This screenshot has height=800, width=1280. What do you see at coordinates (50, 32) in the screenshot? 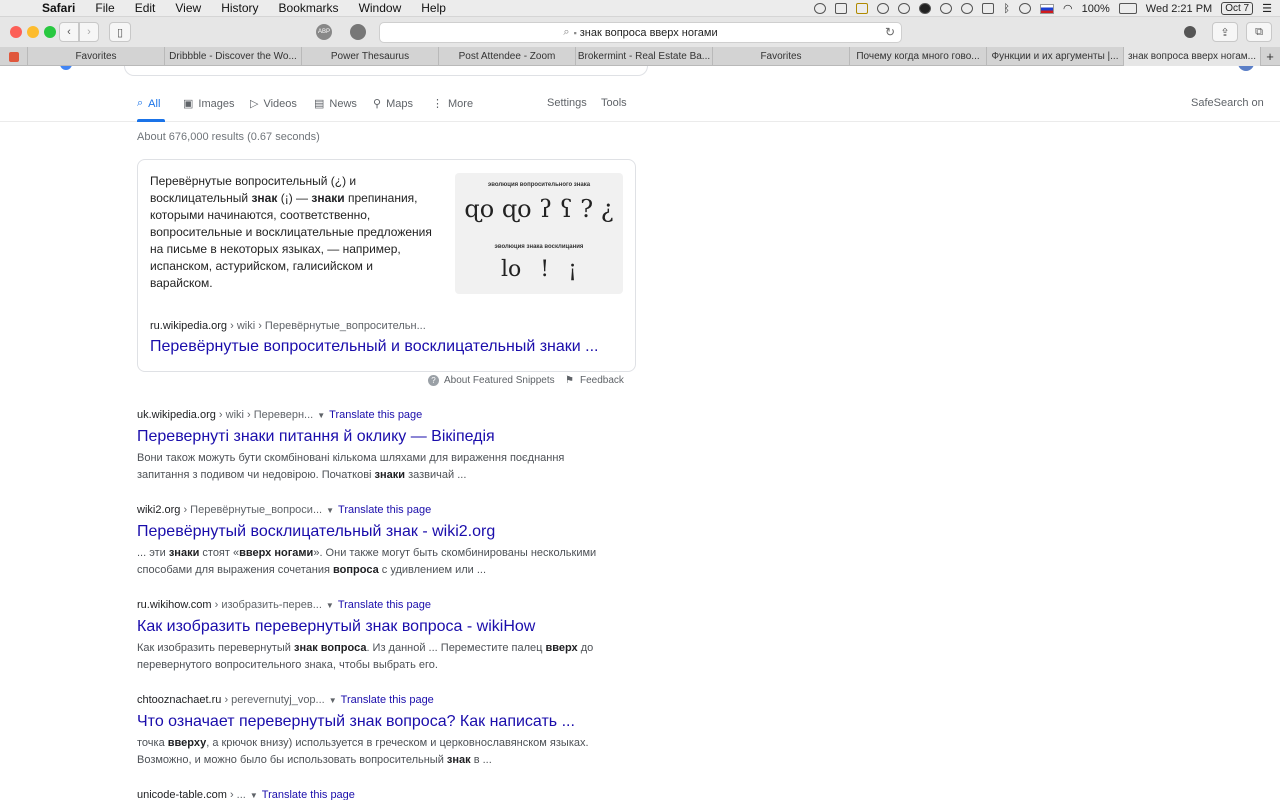
I see `zoom-window-button` at bounding box center [50, 32].